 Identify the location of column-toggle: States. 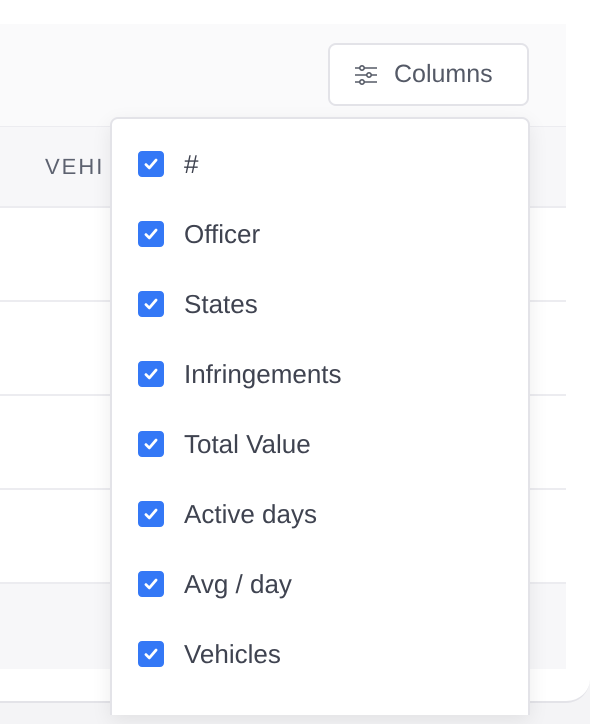
(320, 304).